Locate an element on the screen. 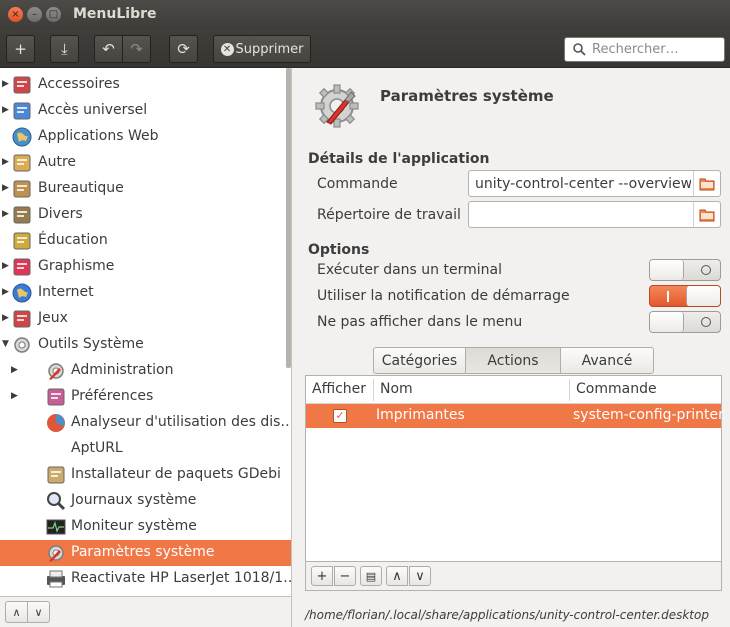 The width and height of the screenshot is (730, 627). sidebar-item: ▶ Administration is located at coordinates (145, 371).